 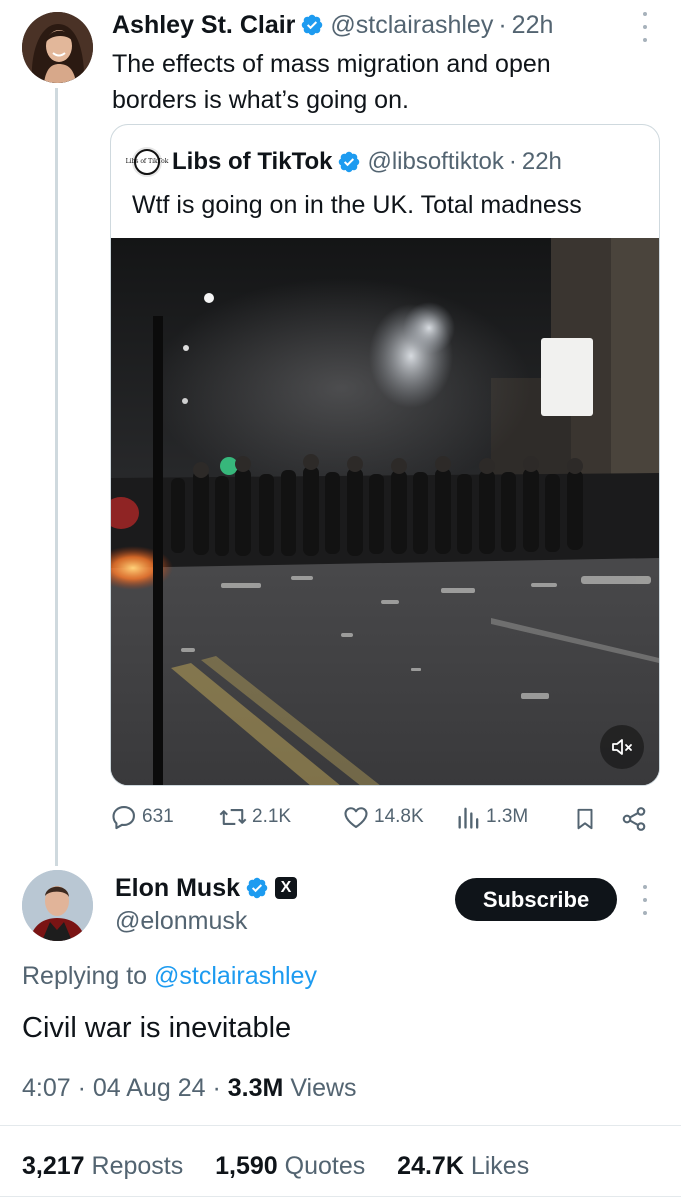 What do you see at coordinates (399, 816) in the screenshot?
I see `like-count: 14.8K` at bounding box center [399, 816].